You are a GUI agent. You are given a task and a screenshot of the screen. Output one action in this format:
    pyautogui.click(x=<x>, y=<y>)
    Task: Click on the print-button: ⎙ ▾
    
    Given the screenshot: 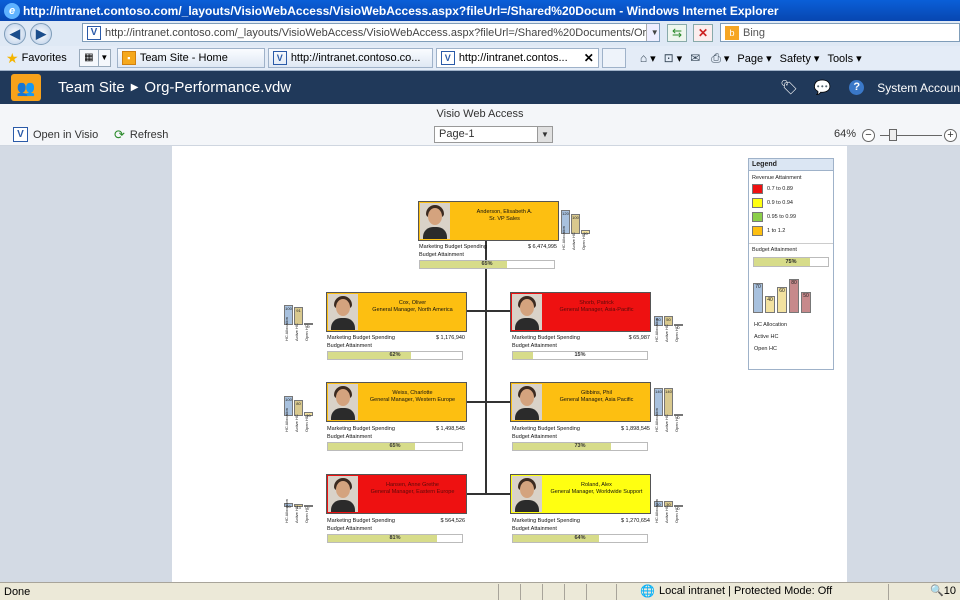 What is the action you would take?
    pyautogui.click(x=720, y=58)
    